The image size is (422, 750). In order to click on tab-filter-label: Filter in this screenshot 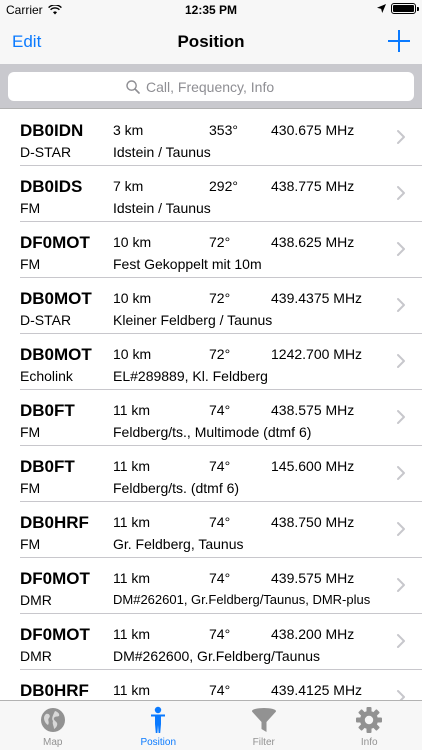, I will do `click(263, 742)`.